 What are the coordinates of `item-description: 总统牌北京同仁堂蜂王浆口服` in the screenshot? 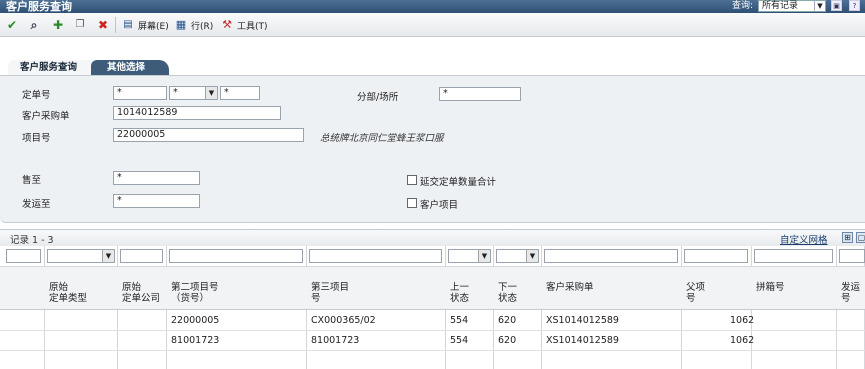 It's located at (382, 138).